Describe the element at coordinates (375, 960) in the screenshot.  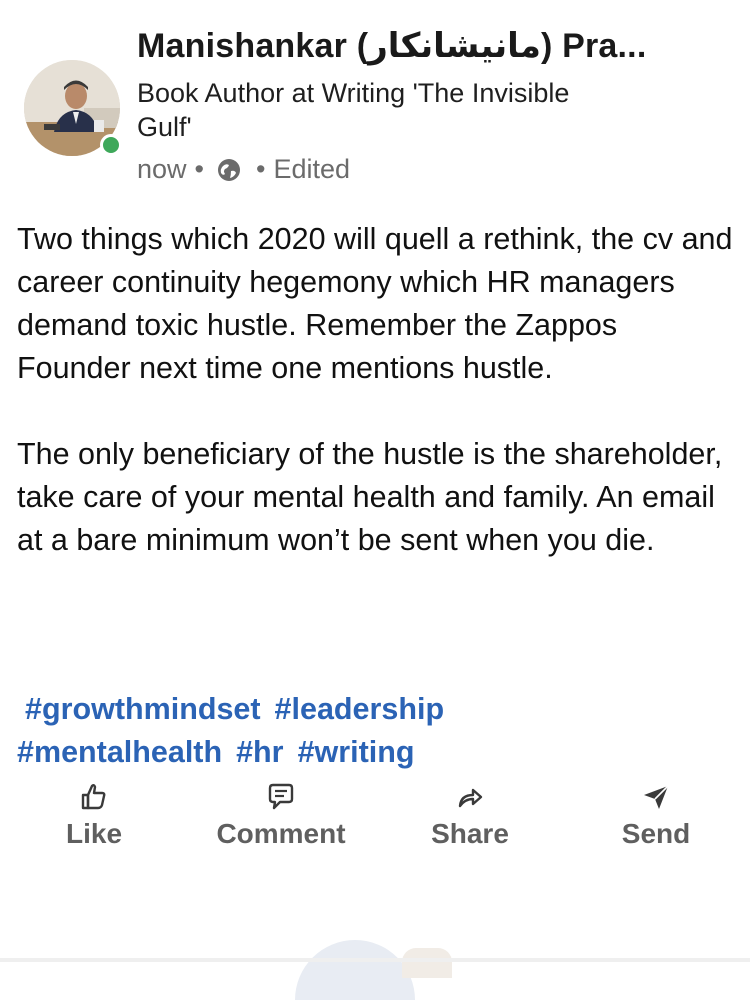
I see `divider` at that location.